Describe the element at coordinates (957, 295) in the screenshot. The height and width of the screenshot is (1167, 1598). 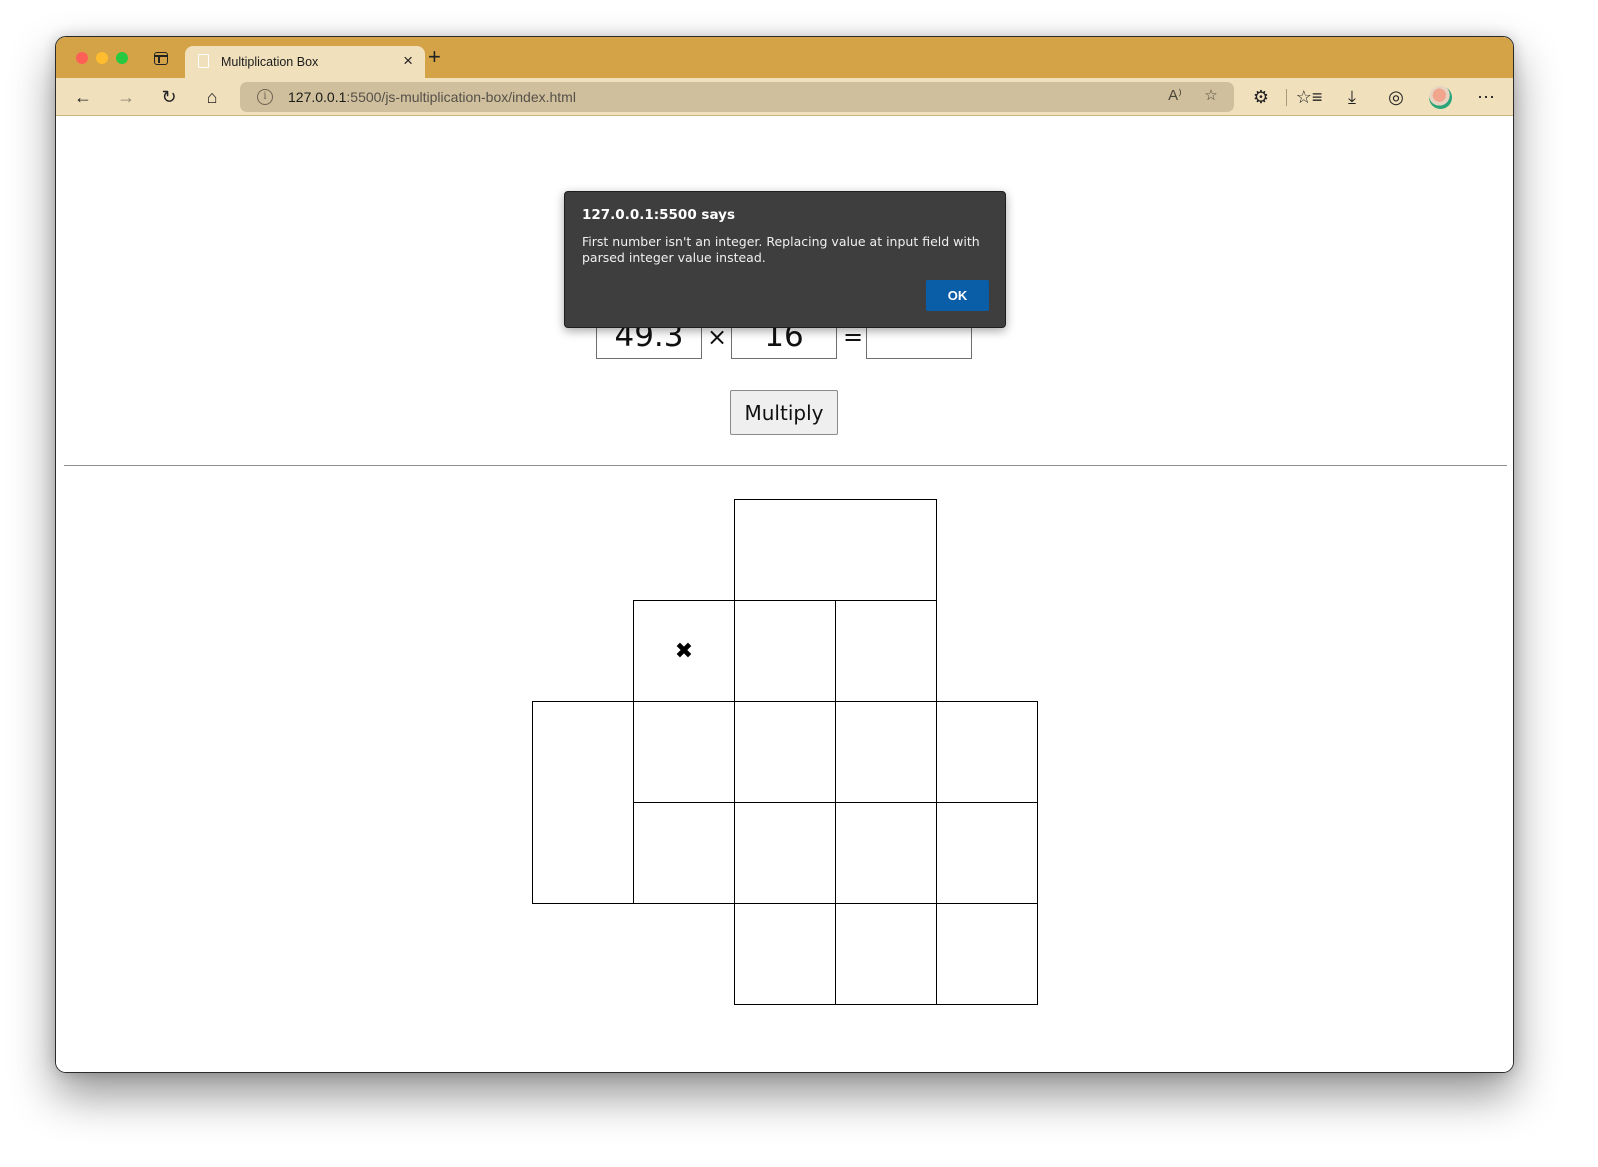
I see `dialog-ok-button: OK` at that location.